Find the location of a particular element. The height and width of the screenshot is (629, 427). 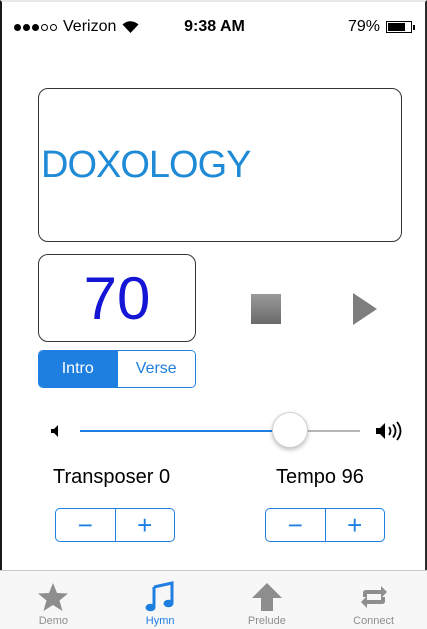

battery-icon is located at coordinates (400, 27).